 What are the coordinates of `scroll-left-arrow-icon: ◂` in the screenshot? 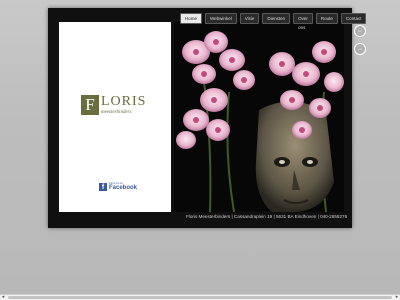 It's located at (3, 297).